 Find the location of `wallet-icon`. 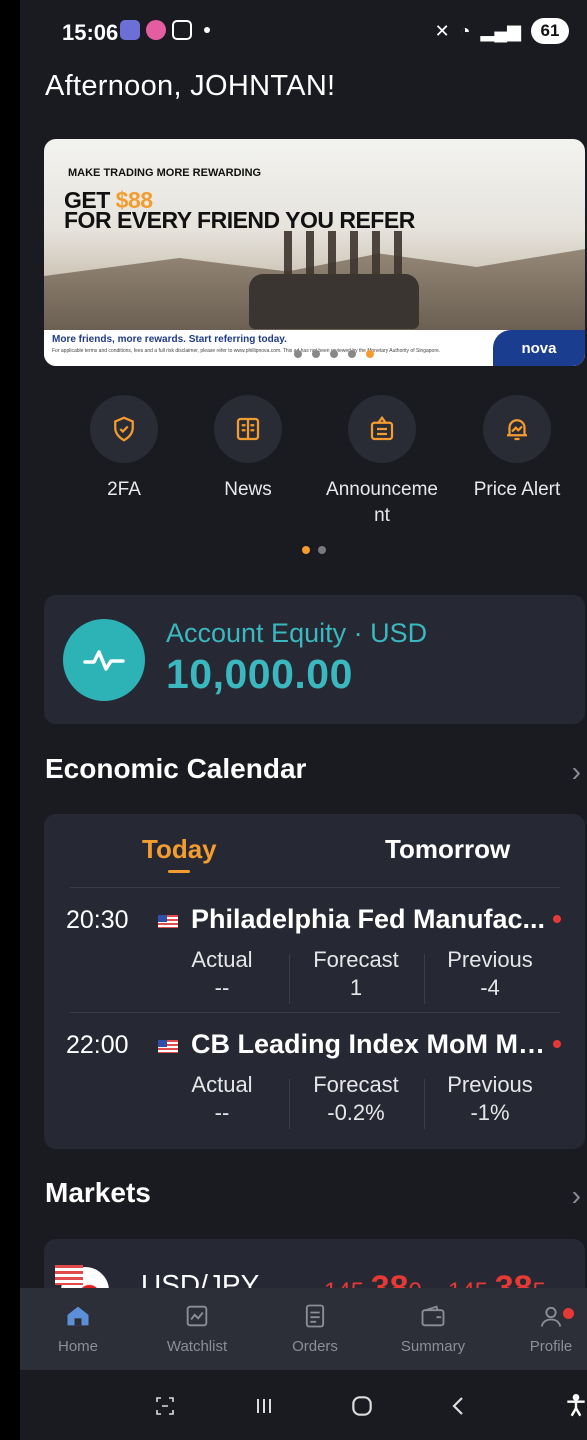

wallet-icon is located at coordinates (433, 1316).